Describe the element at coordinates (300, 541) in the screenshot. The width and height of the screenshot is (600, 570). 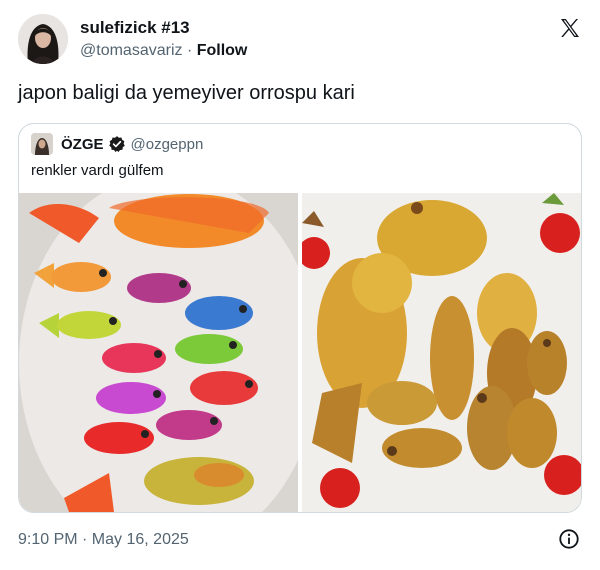
I see `tweet-footer: 9:10 PM · May 16, 2025` at that location.